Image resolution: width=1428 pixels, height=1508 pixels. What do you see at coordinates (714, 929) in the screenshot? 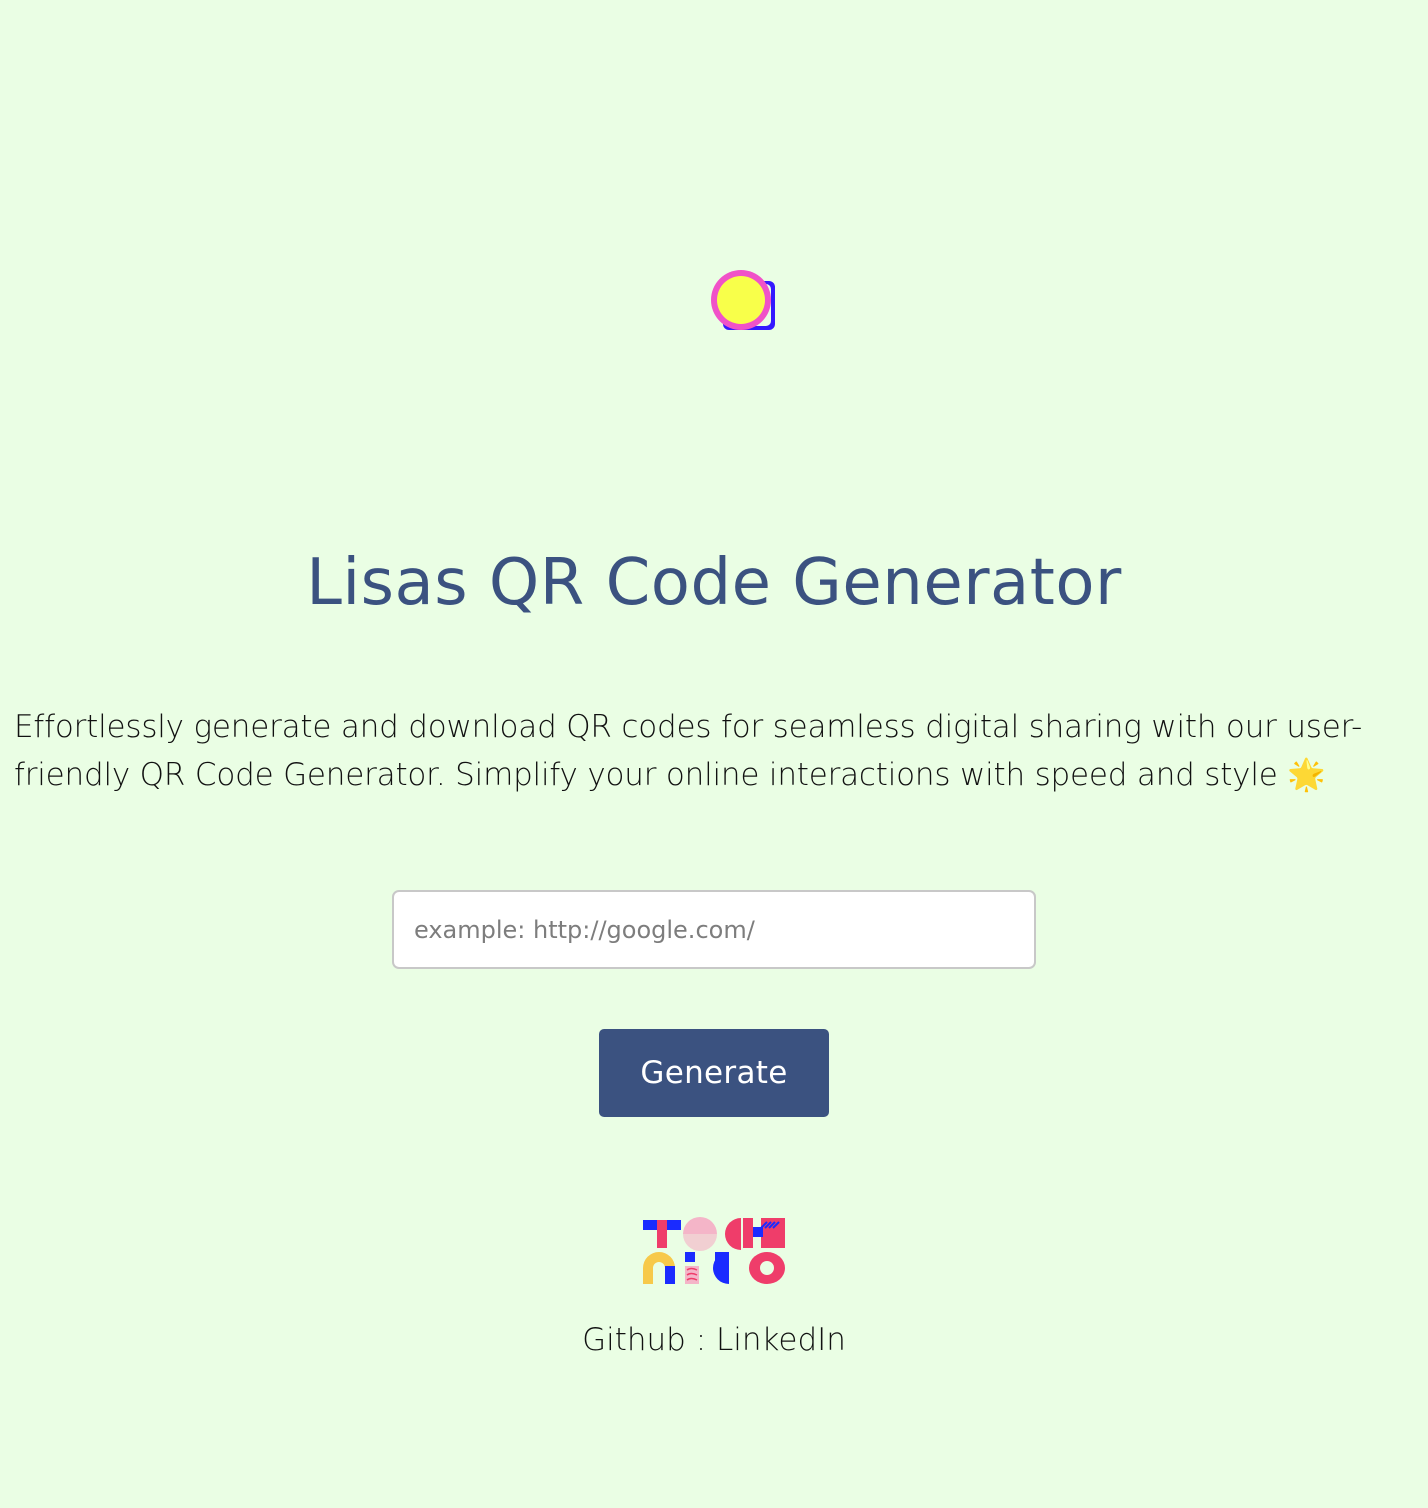
I see `url-input` at bounding box center [714, 929].